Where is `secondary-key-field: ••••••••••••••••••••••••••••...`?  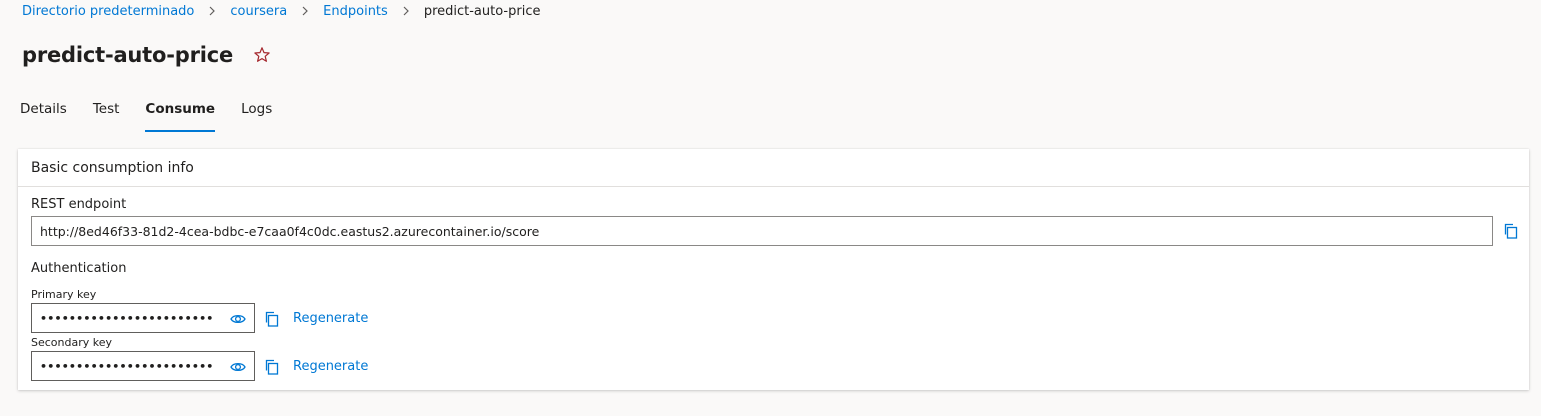
secondary-key-field: ••••••••••••••••••••••••••••... is located at coordinates (143, 366).